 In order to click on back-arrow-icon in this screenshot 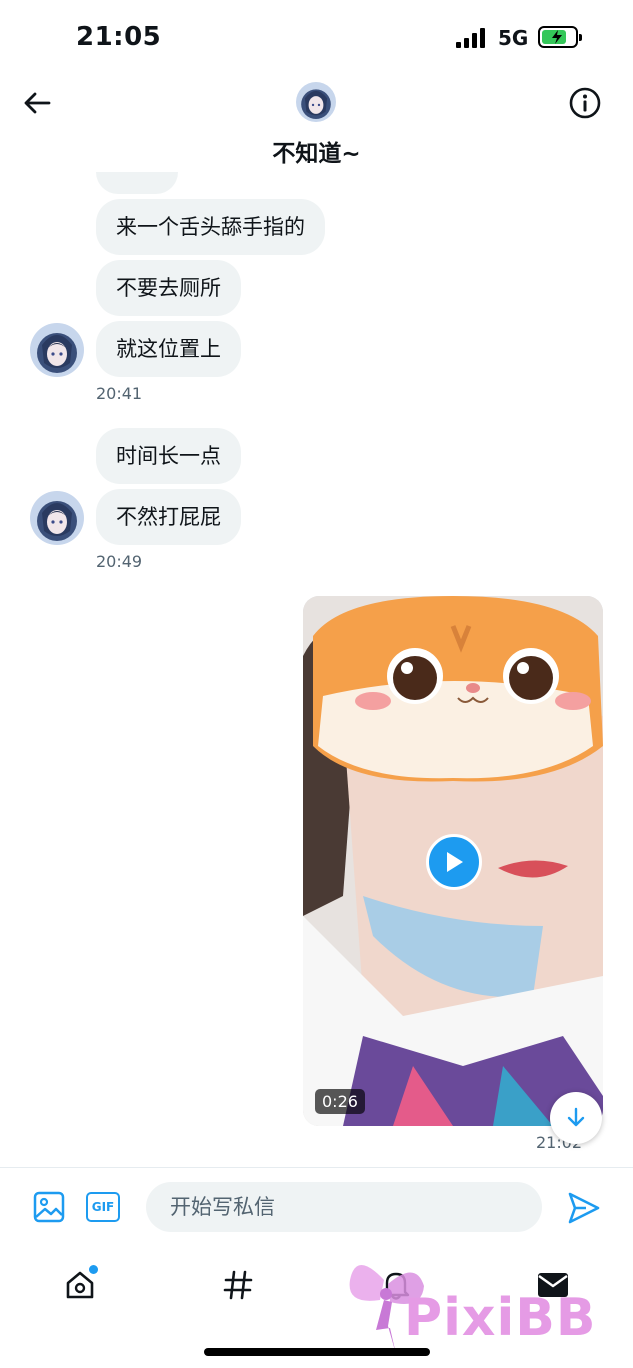, I will do `click(37, 103)`.